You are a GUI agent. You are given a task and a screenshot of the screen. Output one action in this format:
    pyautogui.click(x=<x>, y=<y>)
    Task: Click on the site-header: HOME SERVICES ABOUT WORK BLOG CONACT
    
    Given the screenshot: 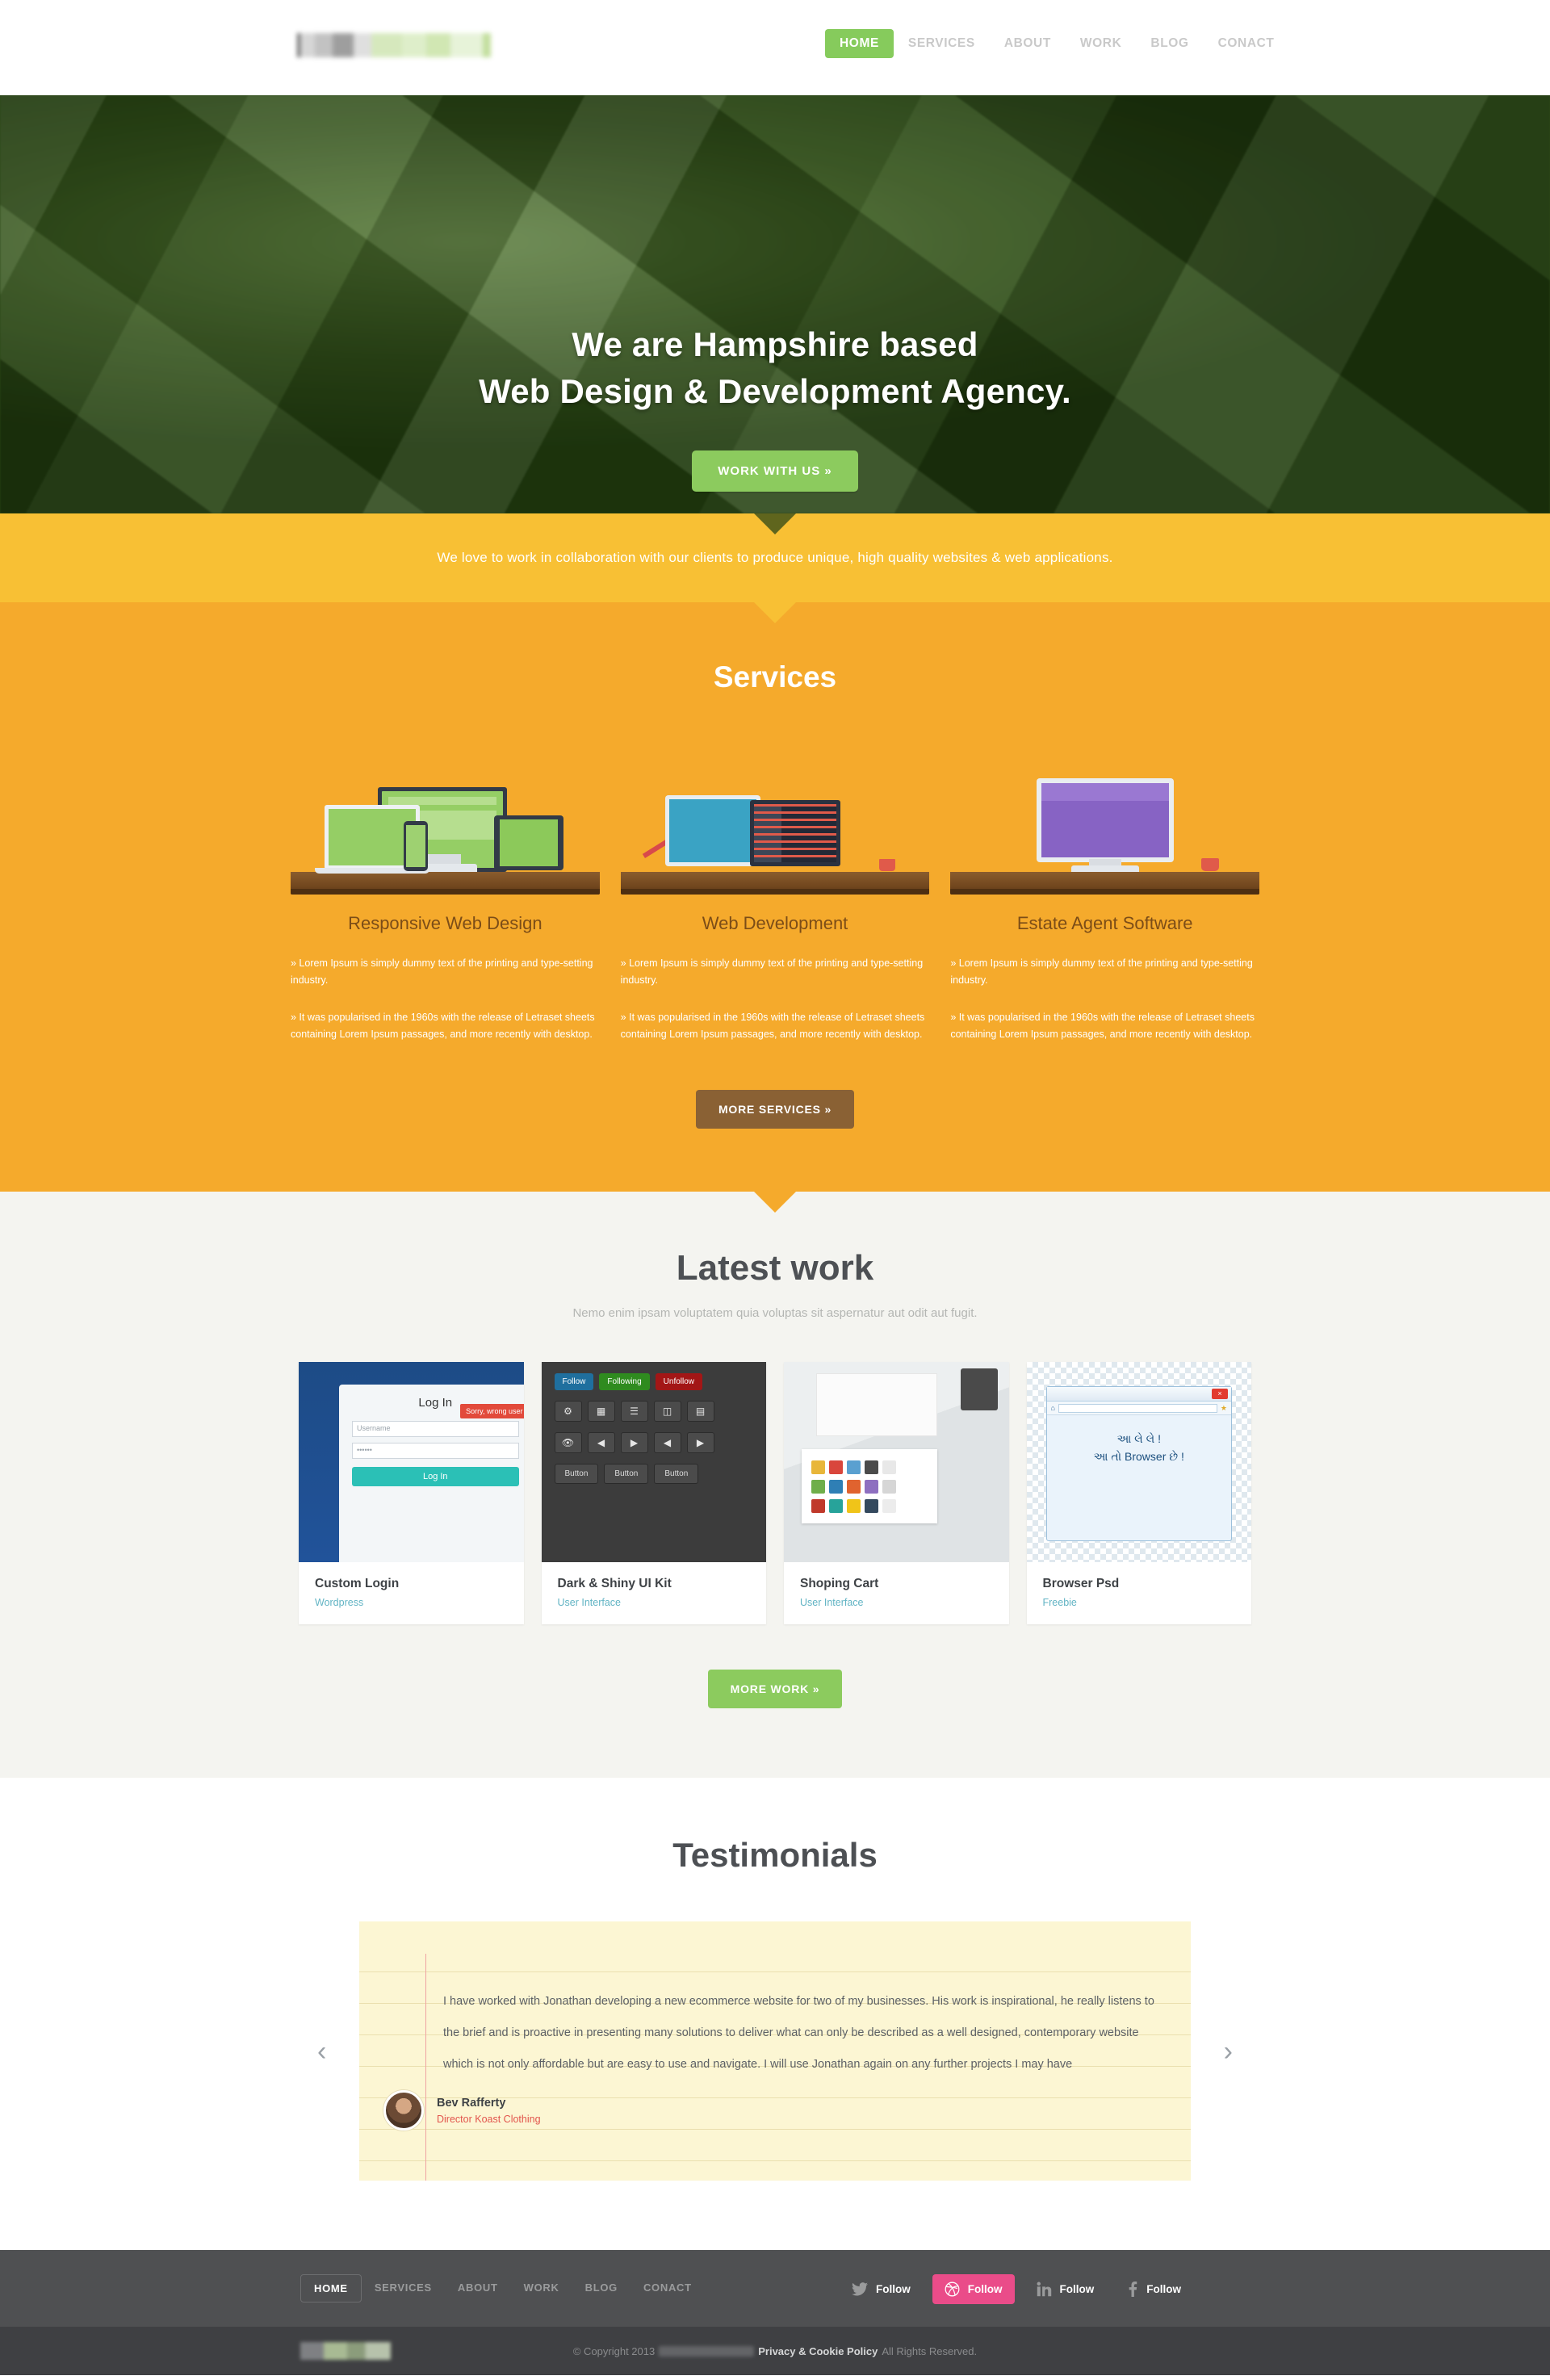 What is the action you would take?
    pyautogui.click(x=775, y=47)
    